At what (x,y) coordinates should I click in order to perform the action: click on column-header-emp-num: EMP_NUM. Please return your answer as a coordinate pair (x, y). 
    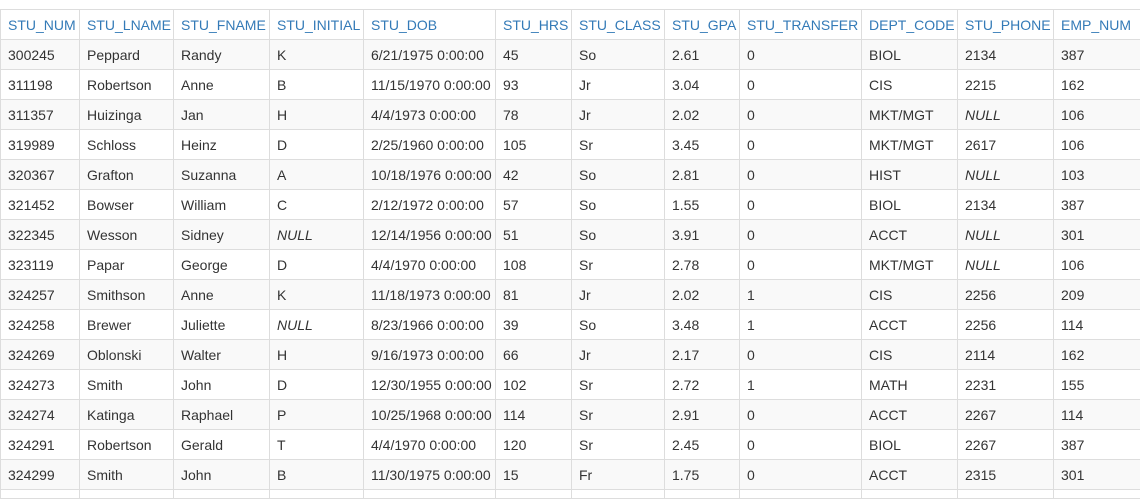
    Looking at the image, I should click on (1097, 25).